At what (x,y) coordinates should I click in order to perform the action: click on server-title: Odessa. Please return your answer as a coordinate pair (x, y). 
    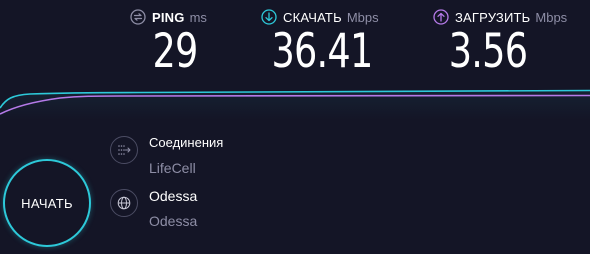
    Looking at the image, I should click on (173, 196).